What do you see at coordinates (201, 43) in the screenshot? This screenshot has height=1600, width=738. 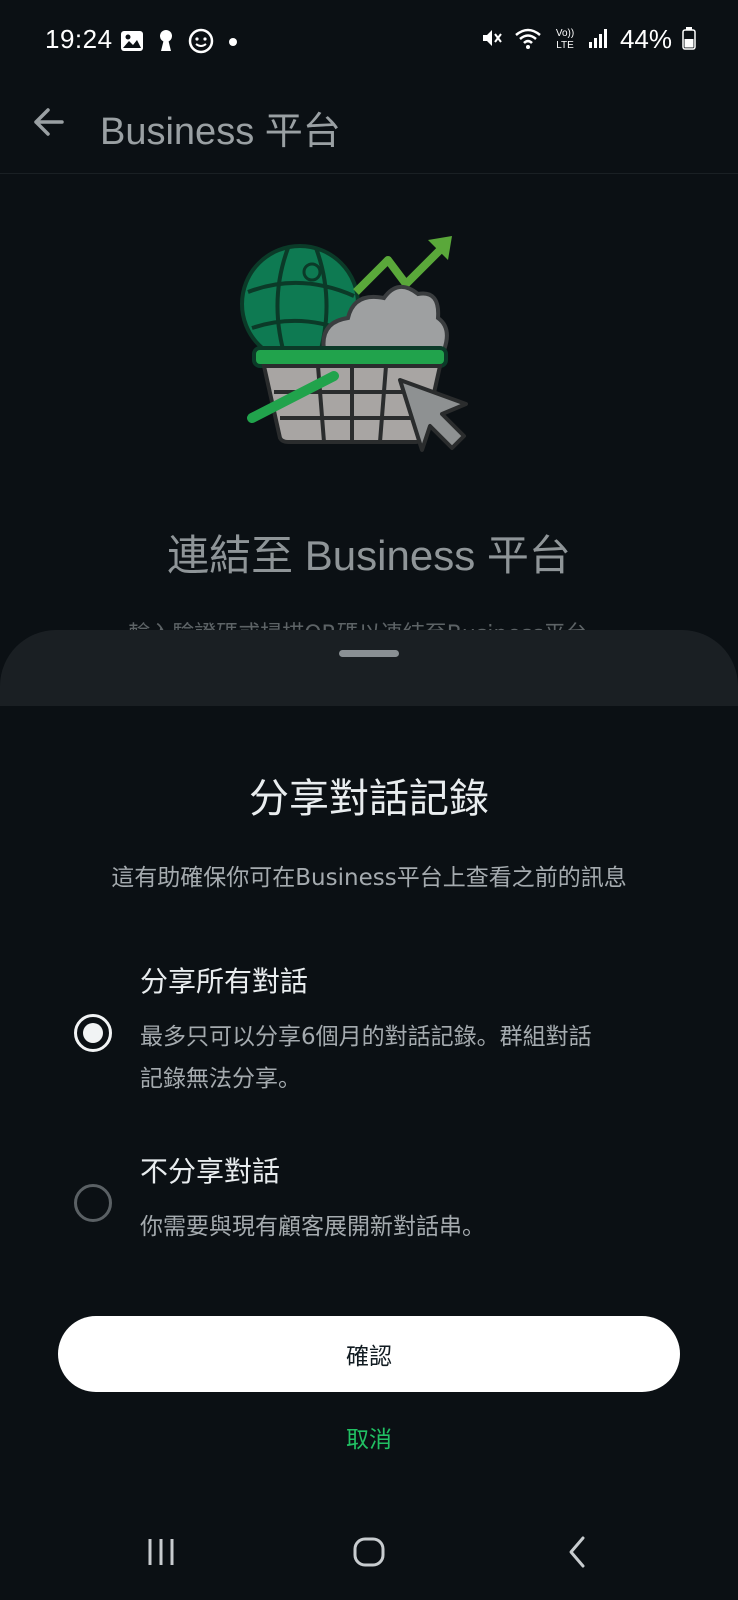 I see `smiley-icon` at bounding box center [201, 43].